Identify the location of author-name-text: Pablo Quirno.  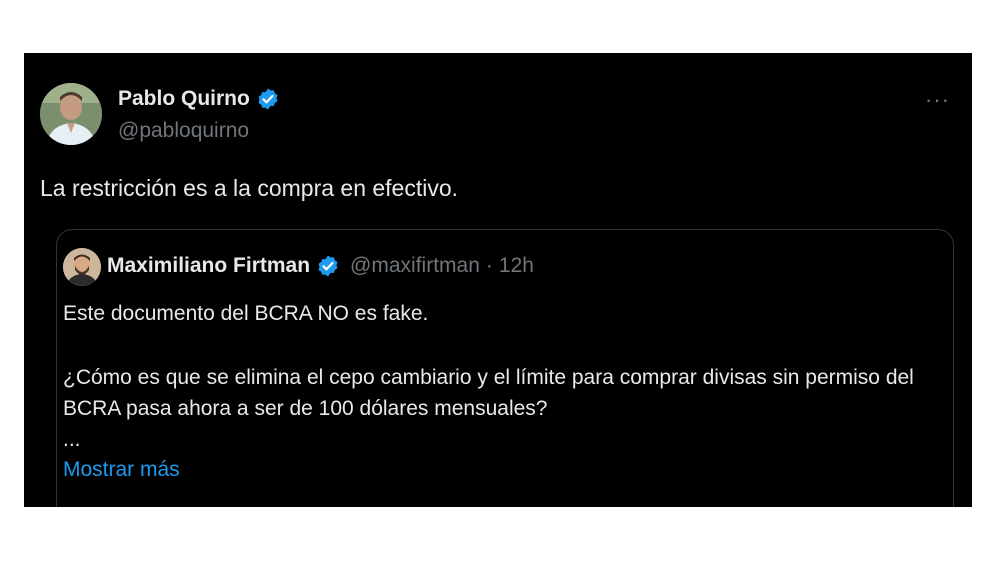
(184, 98).